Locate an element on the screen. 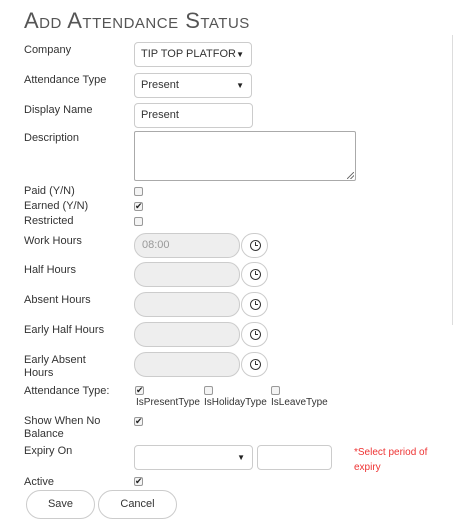 This screenshot has height=521, width=453. absent-hours-clock-button is located at coordinates (254, 304).